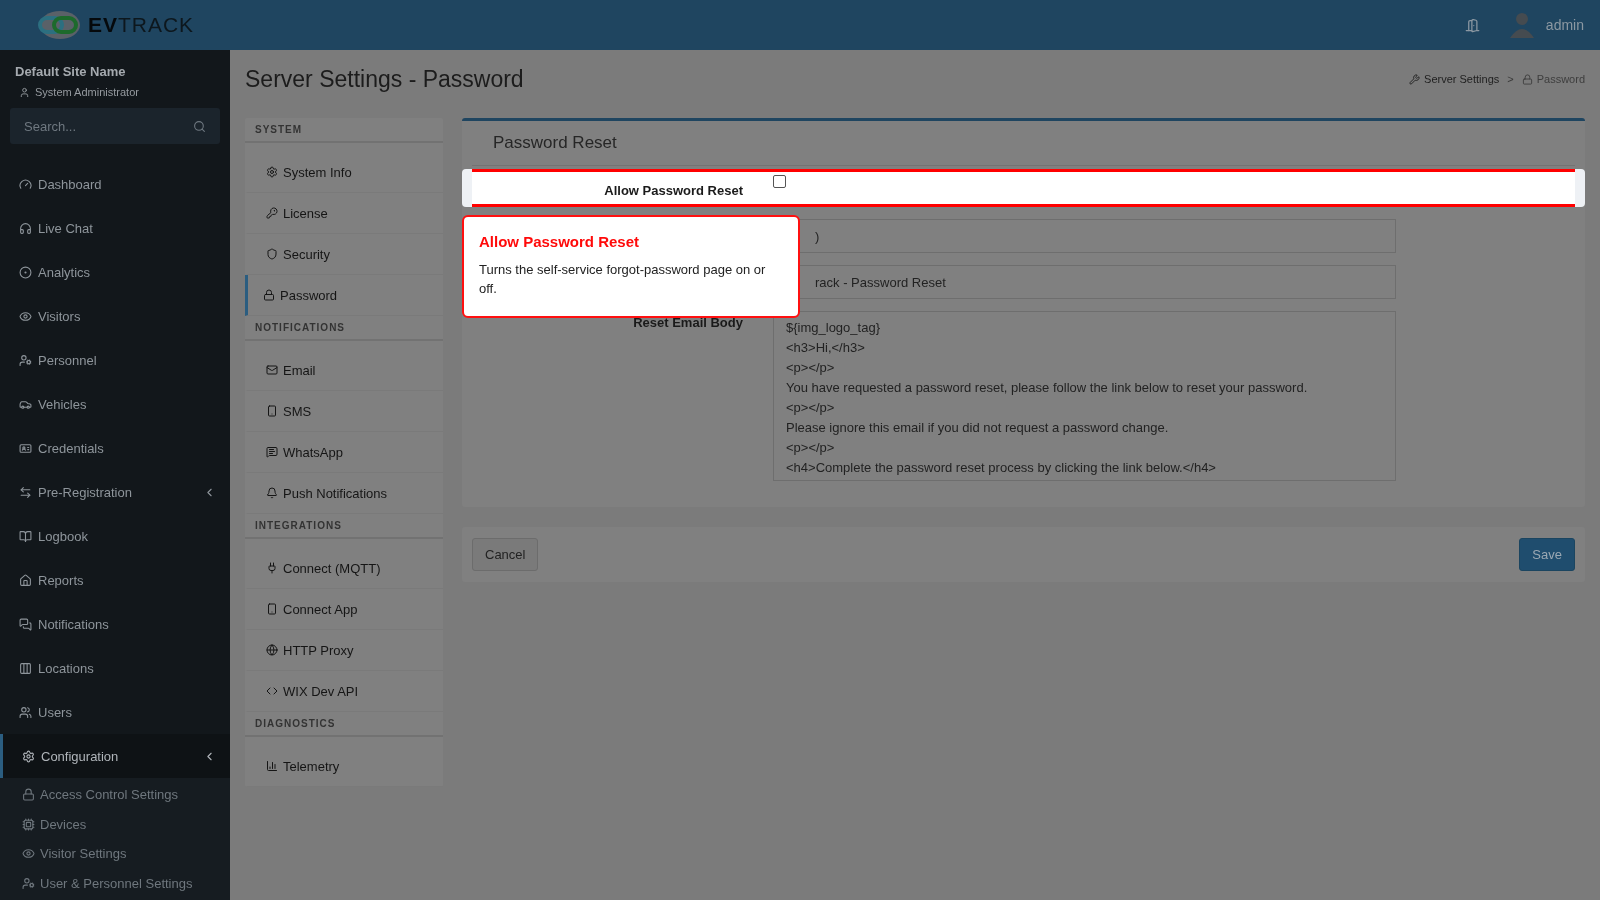 This screenshot has height=900, width=1600. What do you see at coordinates (272, 650) in the screenshot?
I see `globe-icon` at bounding box center [272, 650].